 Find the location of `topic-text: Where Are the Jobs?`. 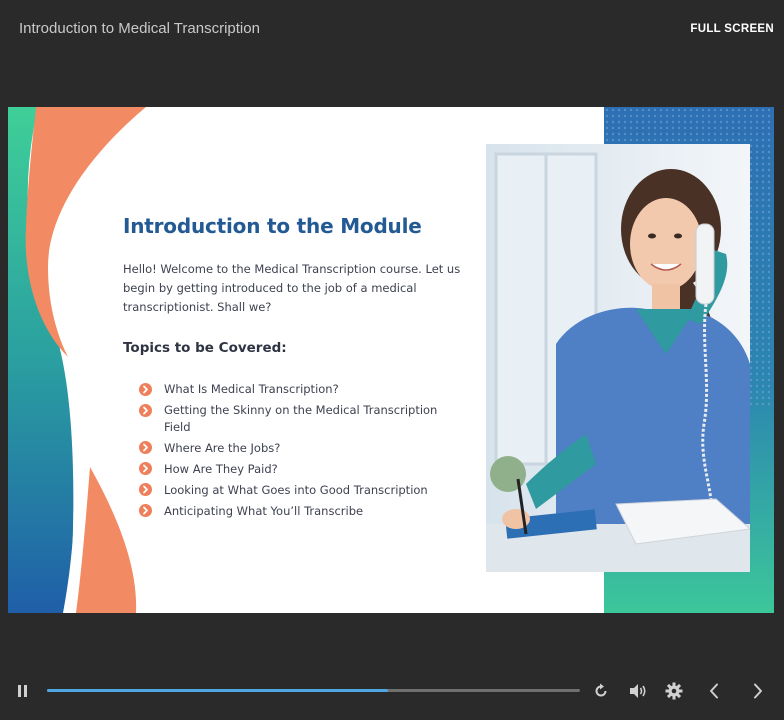

topic-text: Where Are the Jobs? is located at coordinates (222, 447).